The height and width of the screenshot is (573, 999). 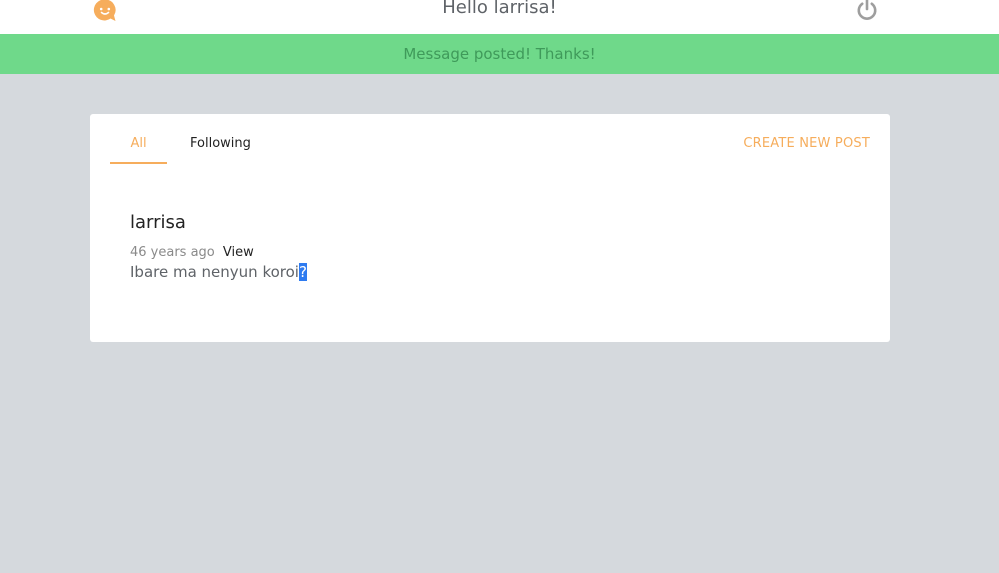 What do you see at coordinates (214, 272) in the screenshot?
I see `post-body-text: Ibare ma nenyun koroi` at bounding box center [214, 272].